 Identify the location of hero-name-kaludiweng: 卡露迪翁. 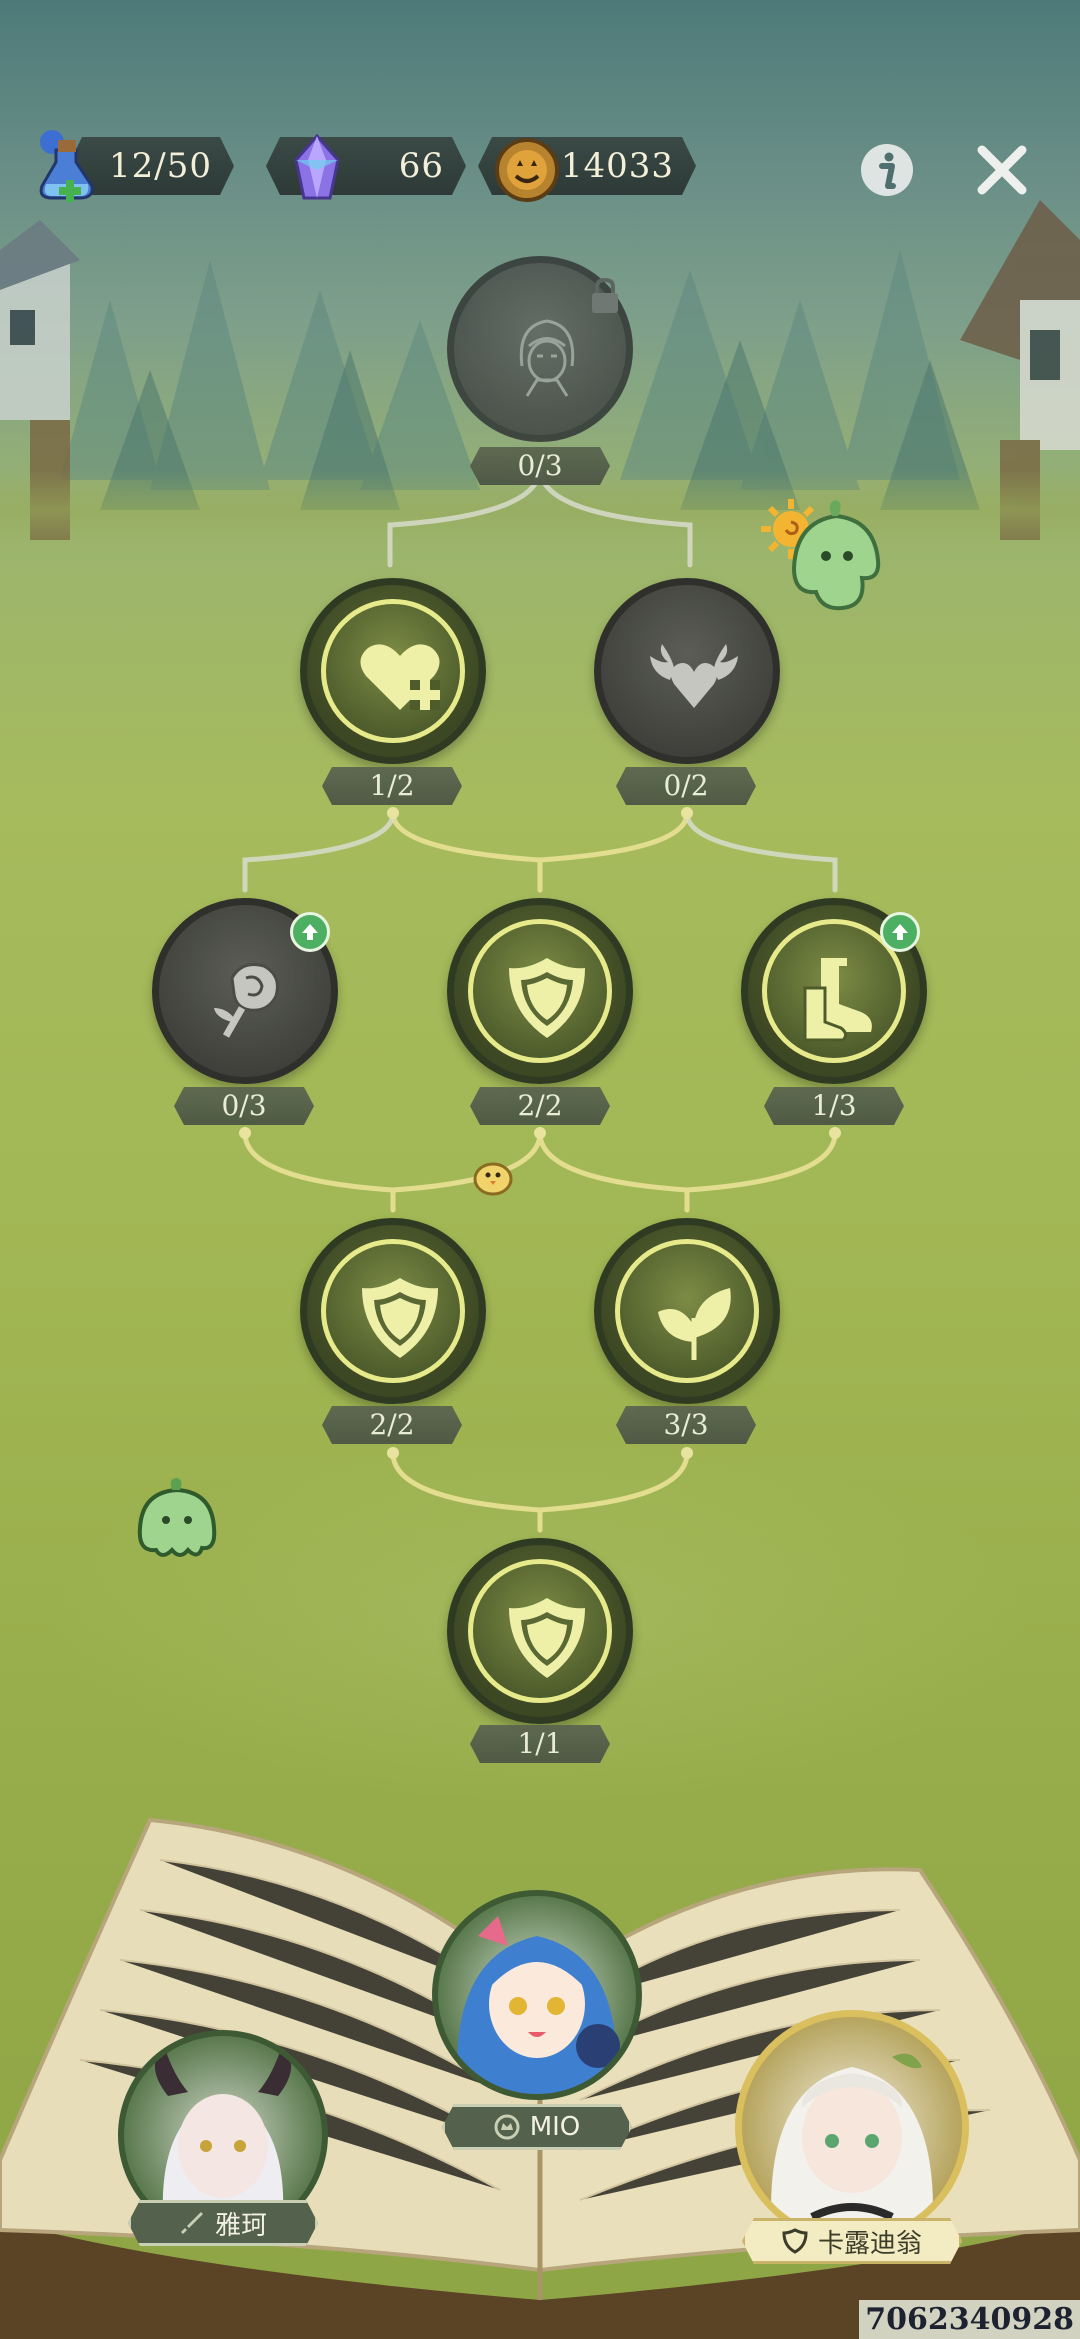
(869, 2243).